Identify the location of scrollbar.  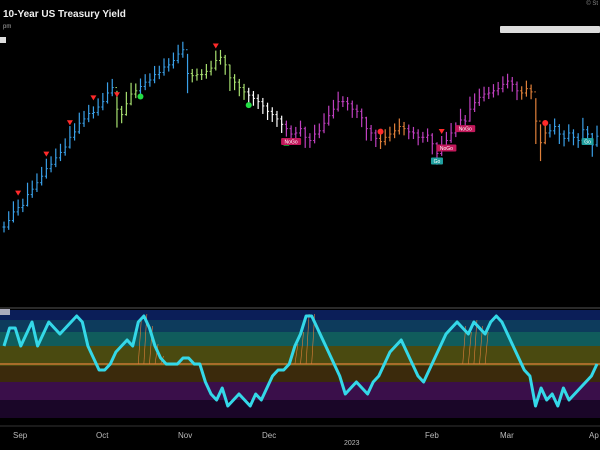
(550, 29).